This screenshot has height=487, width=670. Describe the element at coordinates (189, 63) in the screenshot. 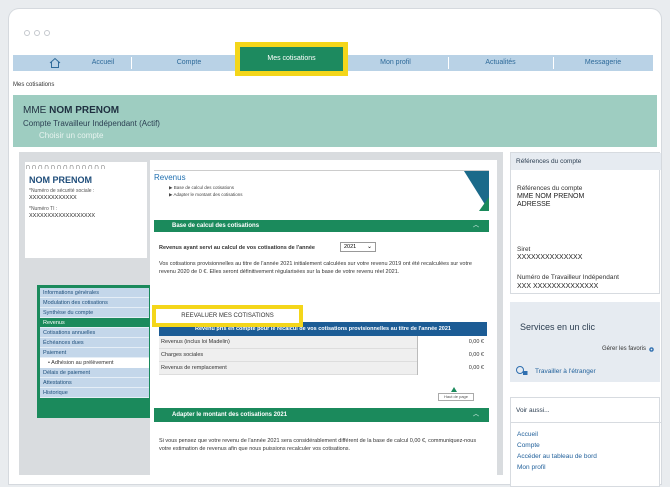

I see `nav-item-compte: Compte` at that location.